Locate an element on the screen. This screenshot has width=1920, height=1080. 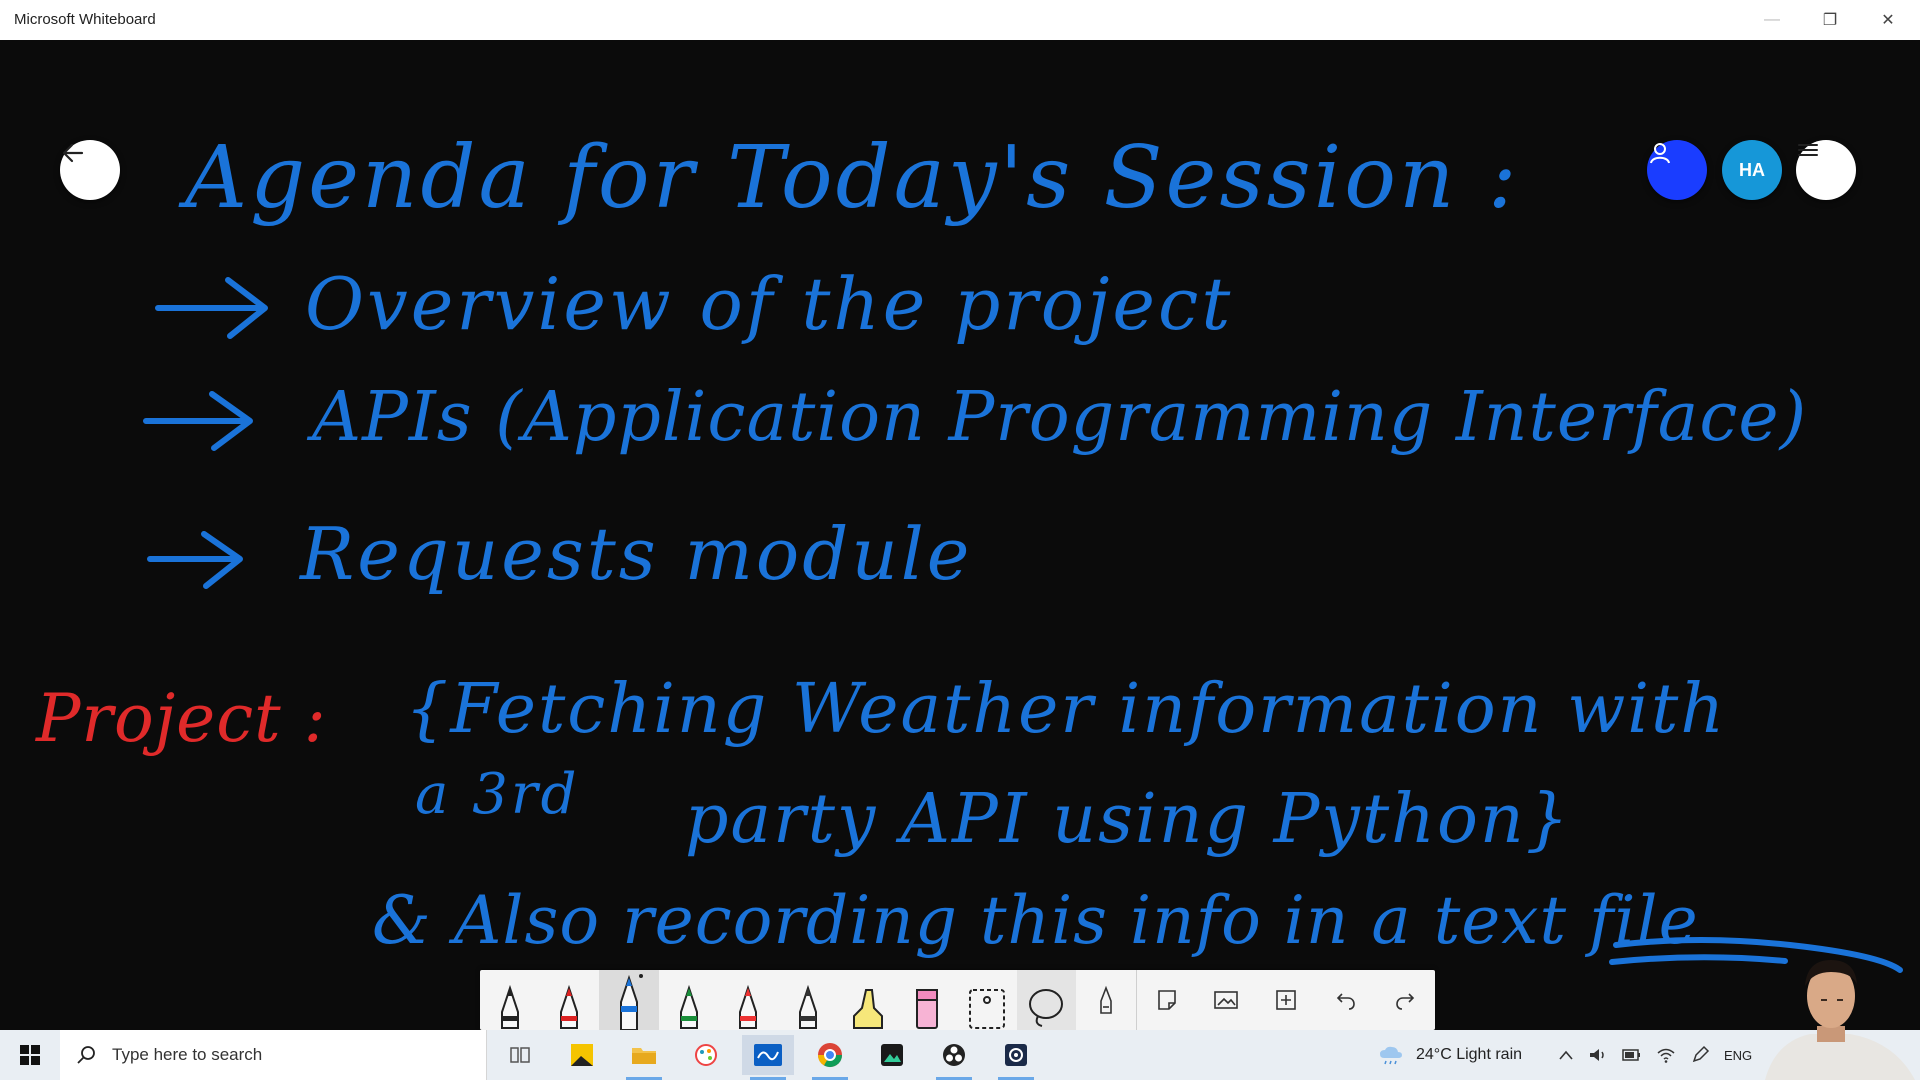
weather-widget: 24°C Light rain is located at coordinates (1450, 1055).